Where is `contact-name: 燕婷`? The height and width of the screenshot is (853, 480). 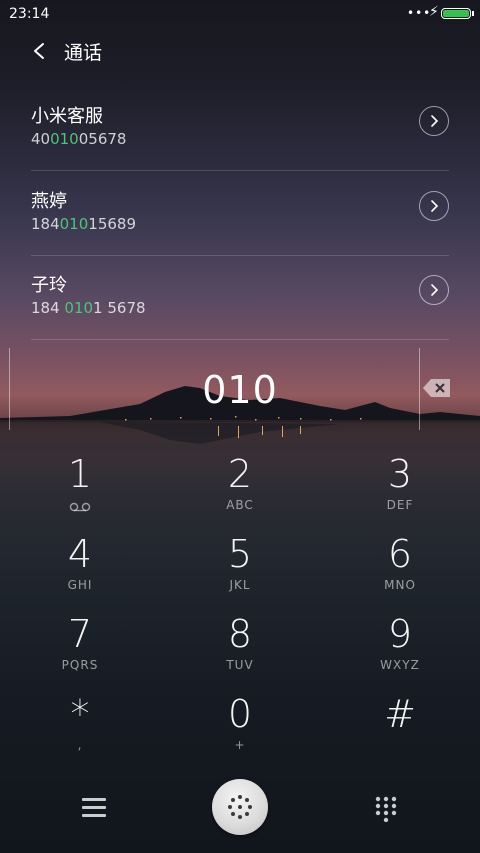
contact-name: 燕婷 is located at coordinates (49, 201).